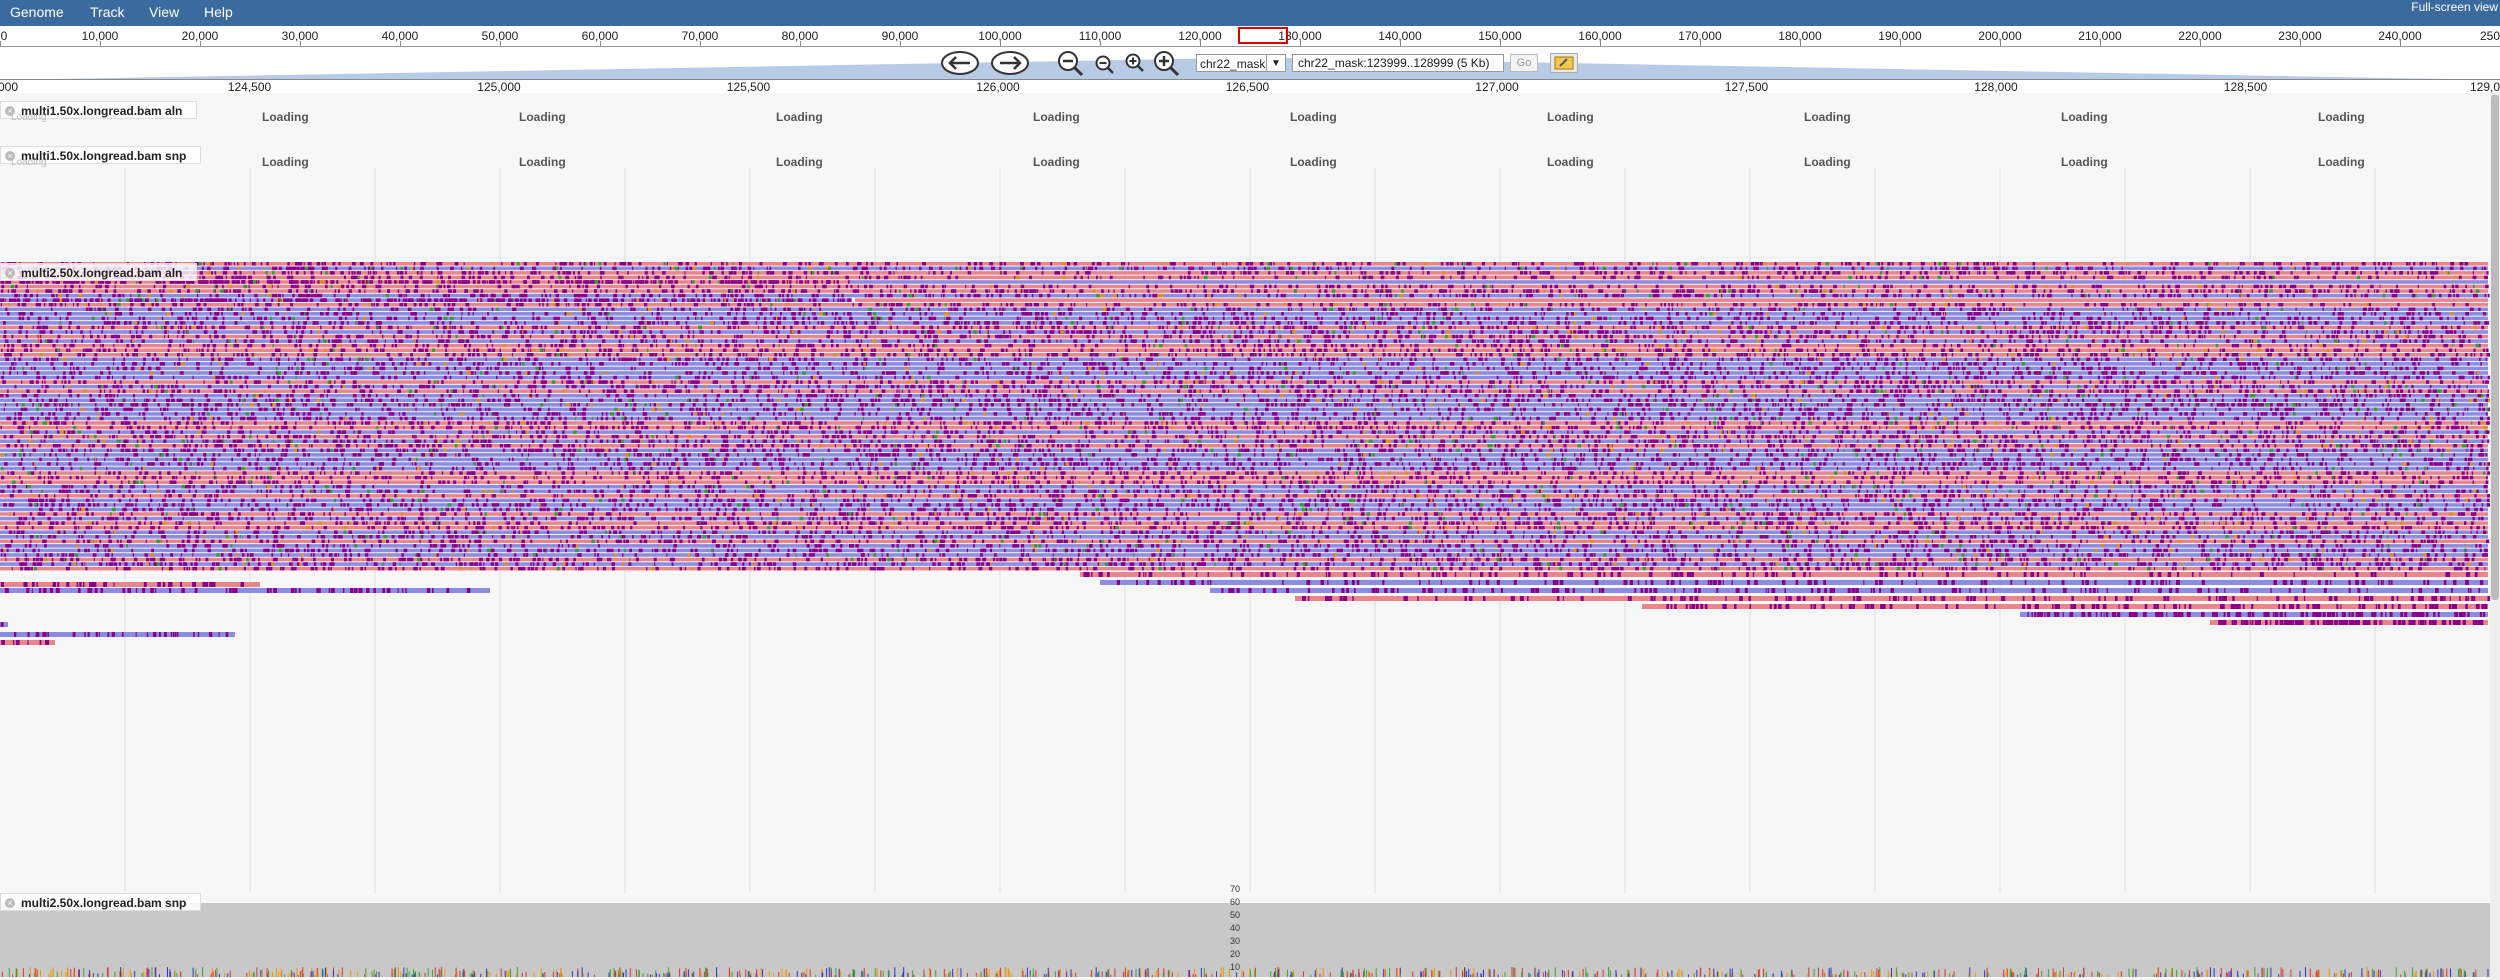 The image size is (2500, 980). I want to click on pan-right-icon, so click(1010, 64).